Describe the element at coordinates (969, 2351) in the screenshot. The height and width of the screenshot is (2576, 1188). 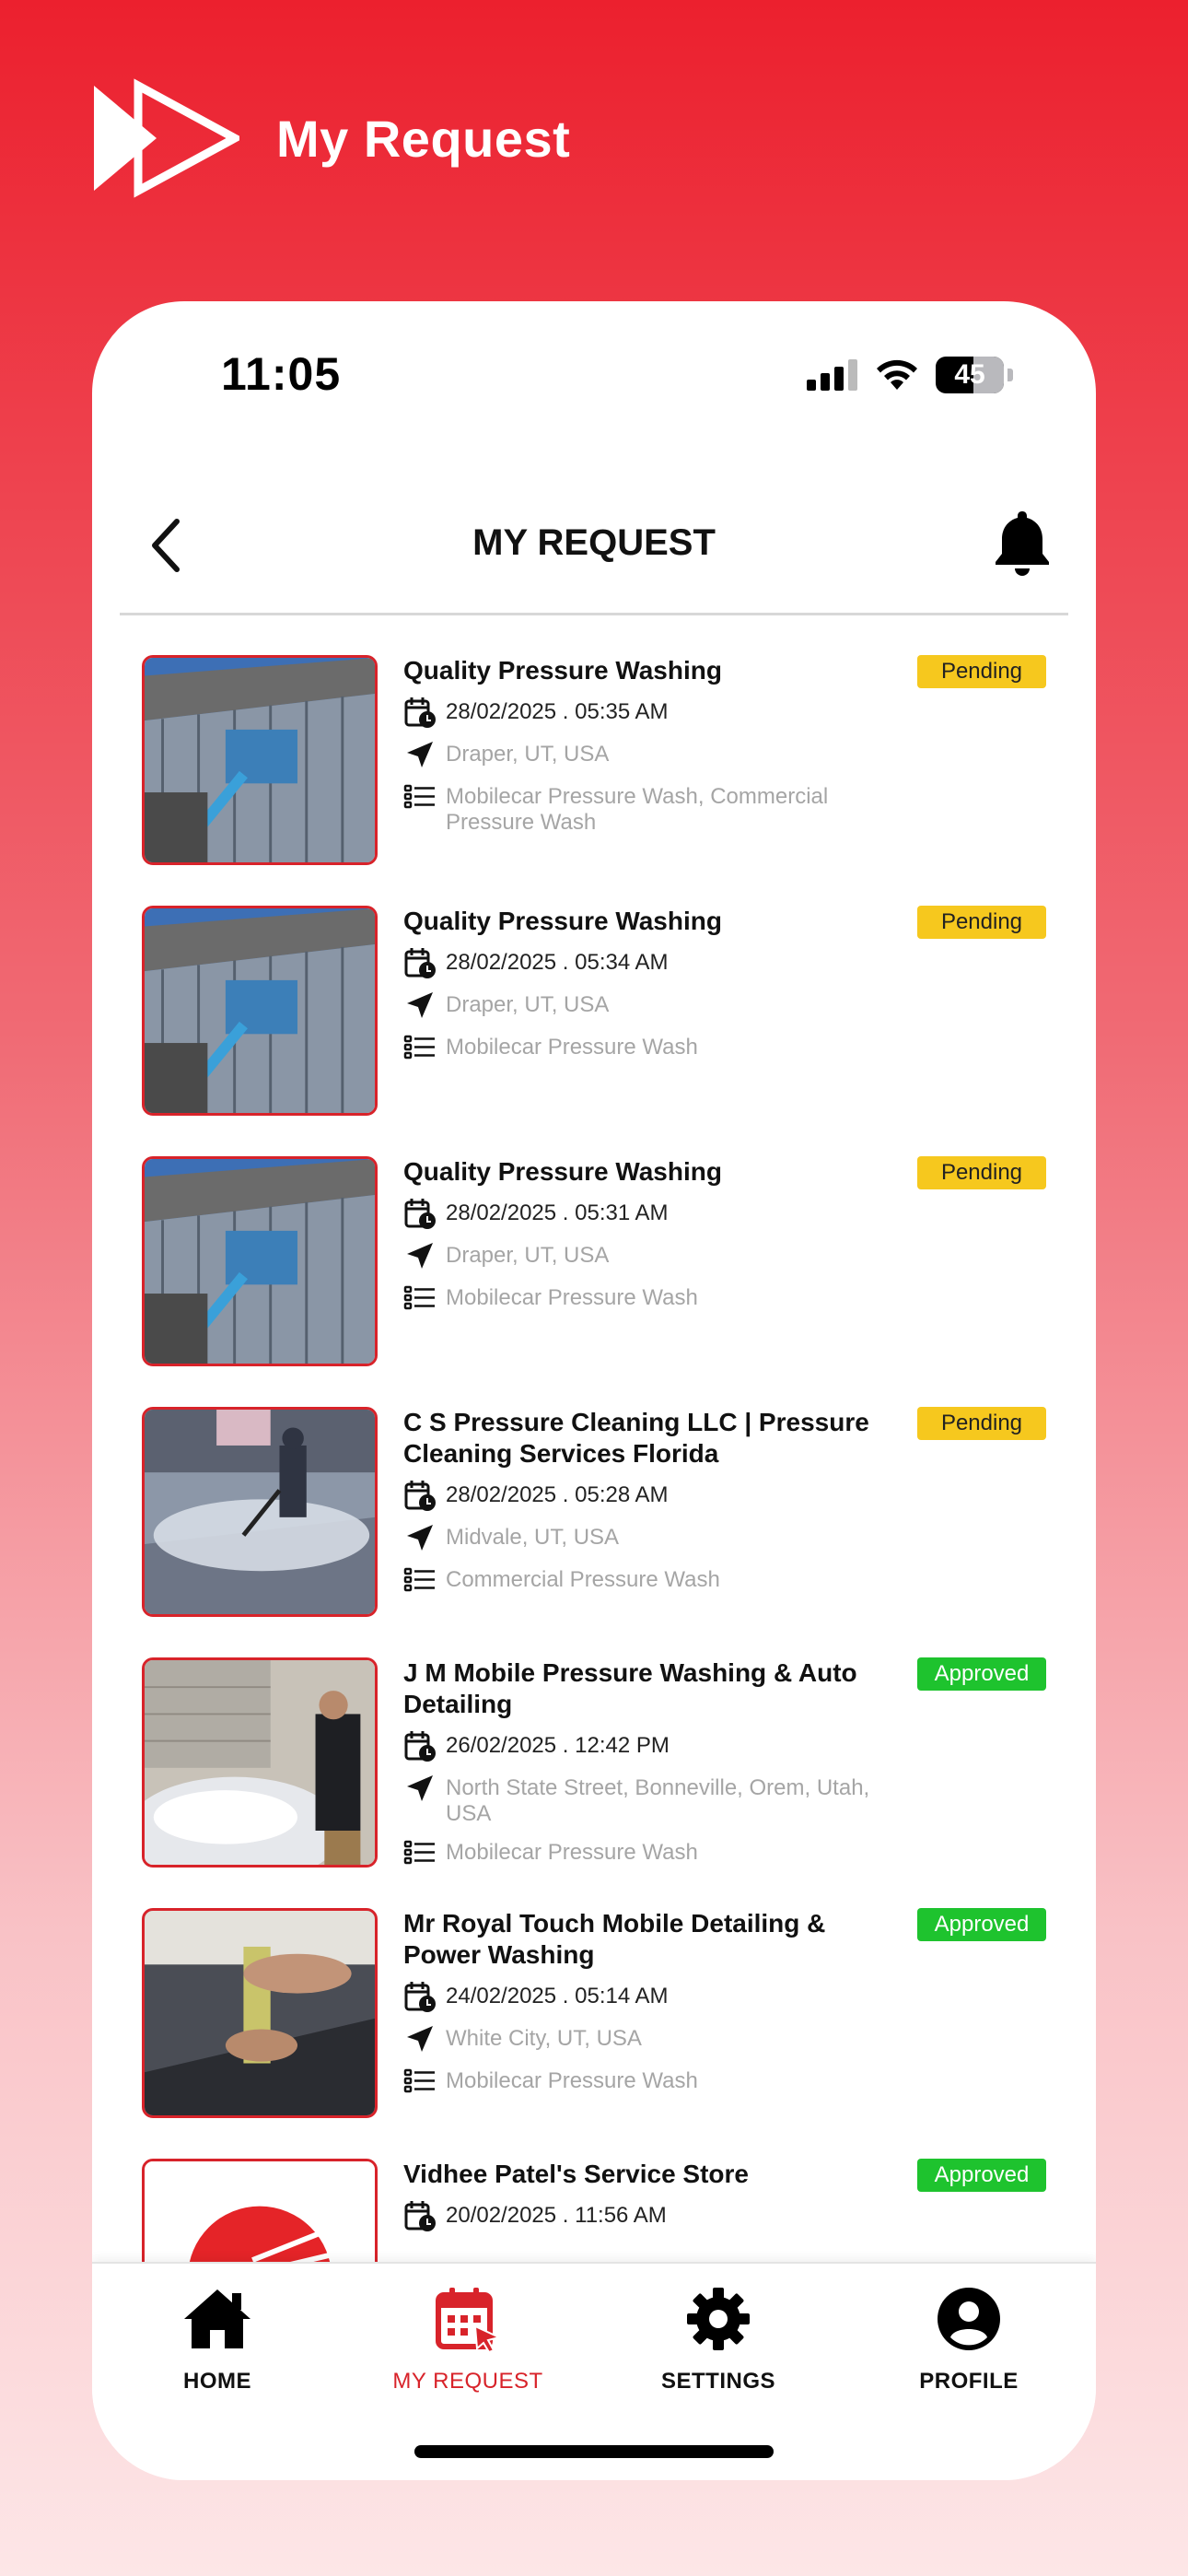
I see `tab-profile: PROFILE` at that location.